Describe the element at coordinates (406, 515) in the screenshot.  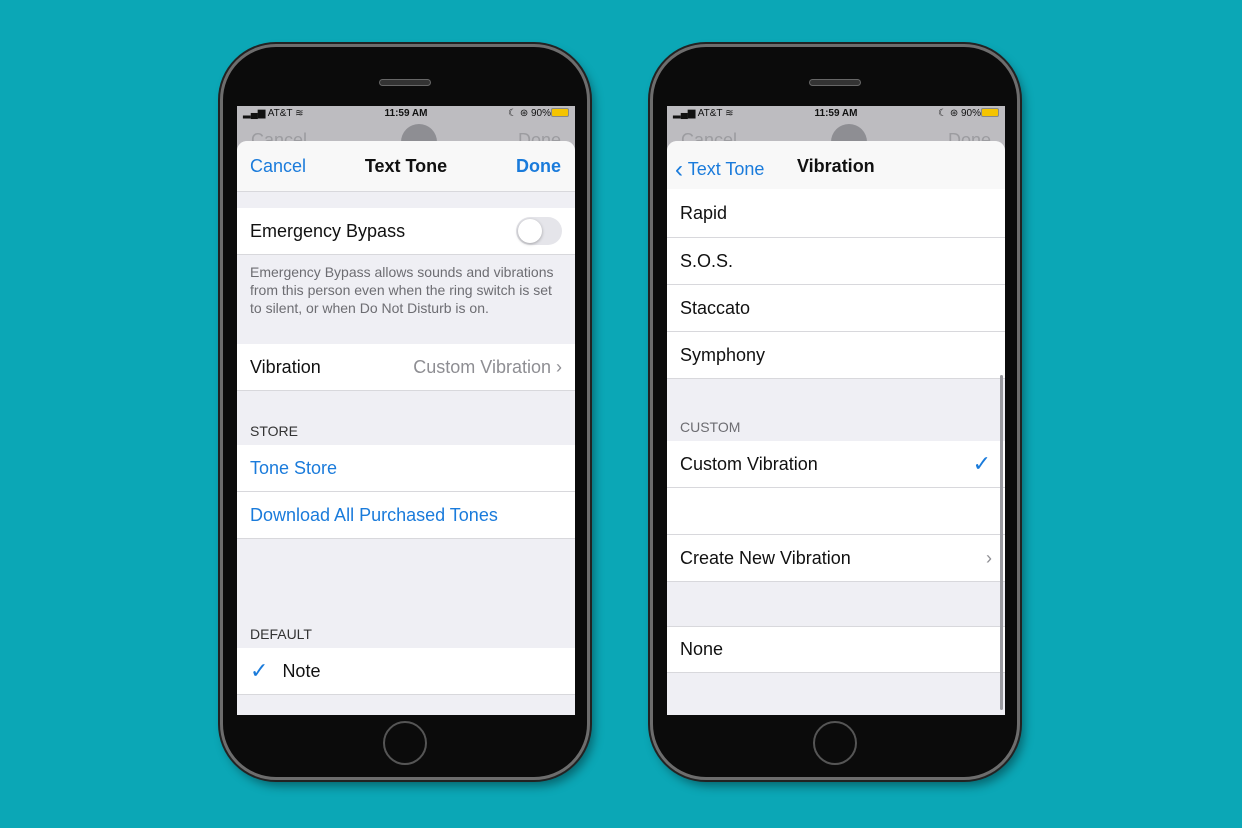
I see `download-purchased-link: Download All Purchased Tones` at that location.